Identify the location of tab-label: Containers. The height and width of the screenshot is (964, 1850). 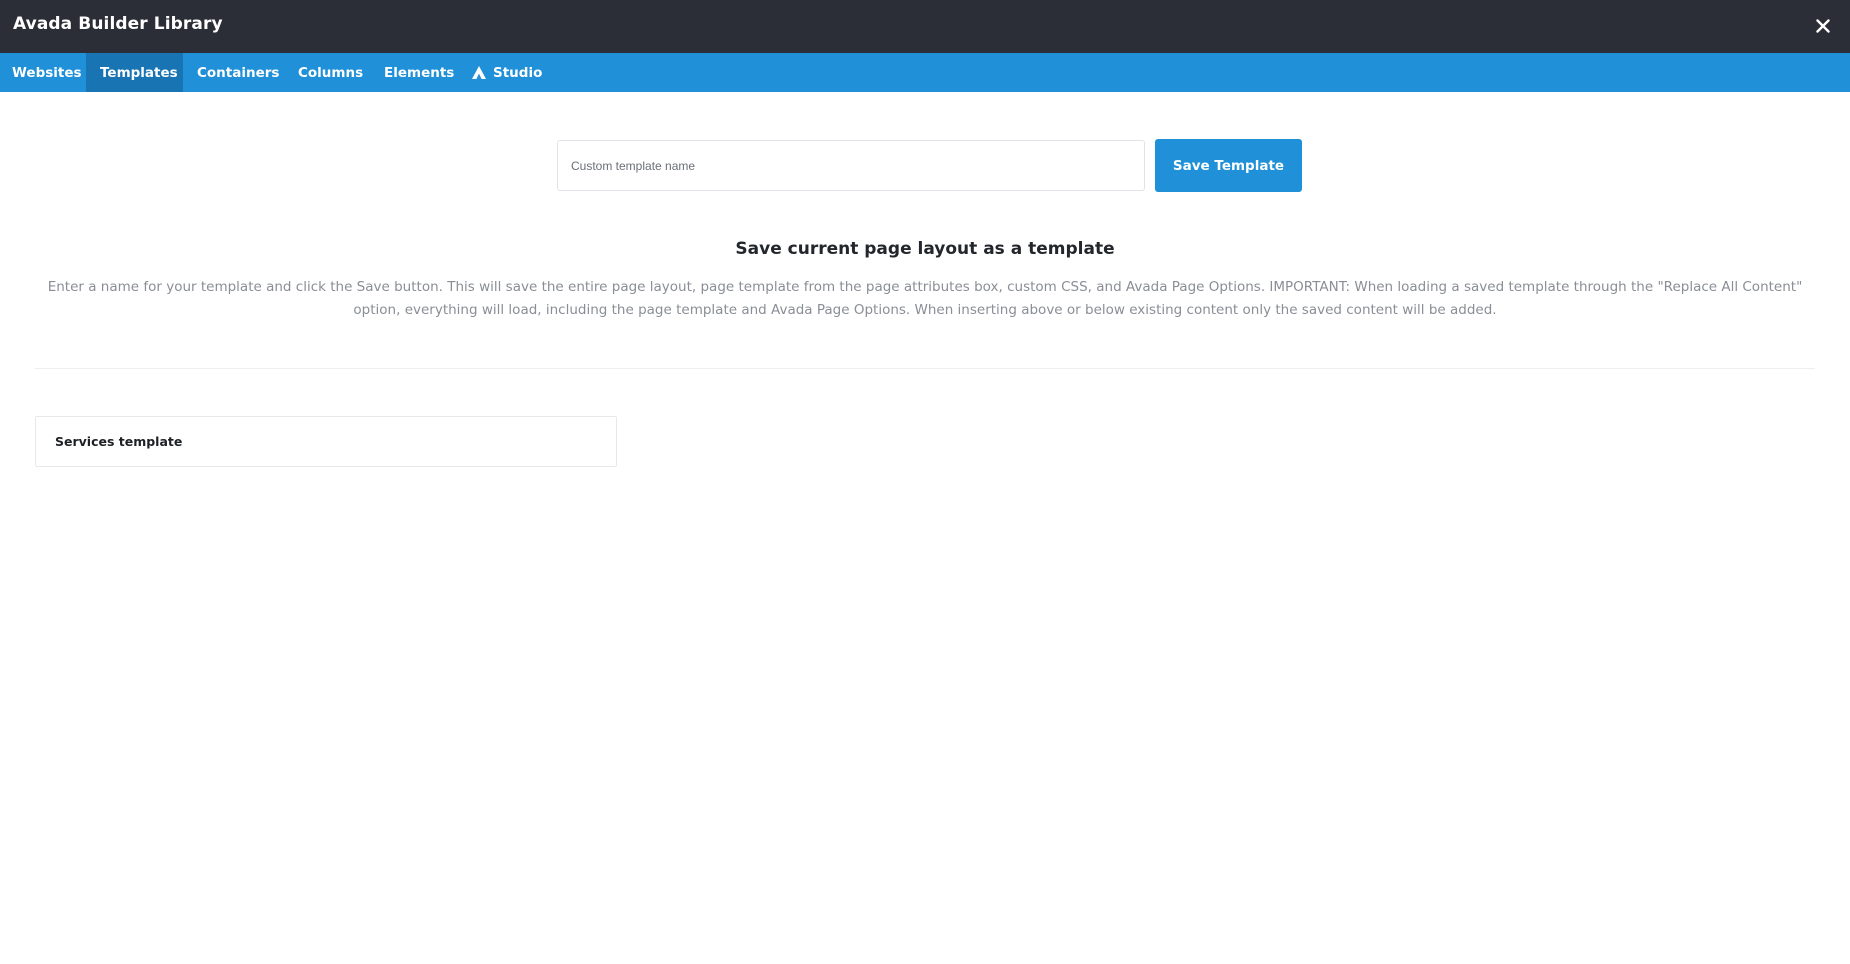
(238, 72).